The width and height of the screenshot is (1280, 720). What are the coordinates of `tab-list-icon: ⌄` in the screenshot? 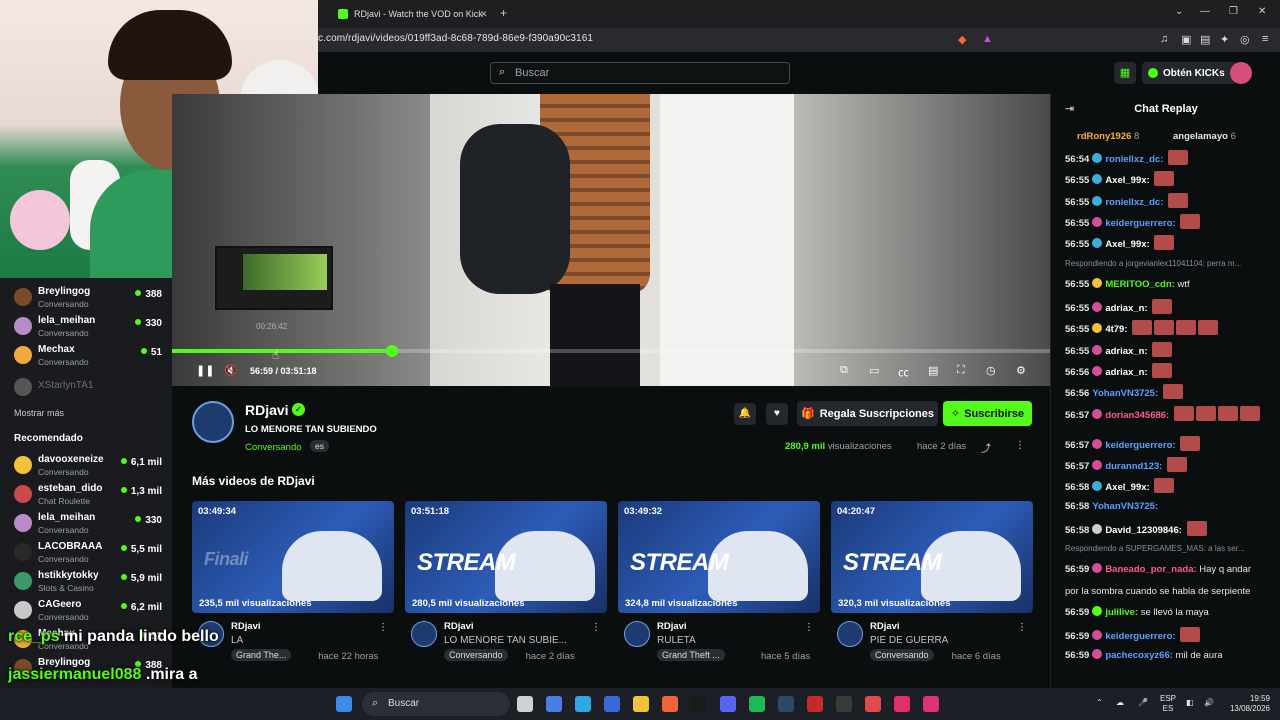 It's located at (1179, 11).